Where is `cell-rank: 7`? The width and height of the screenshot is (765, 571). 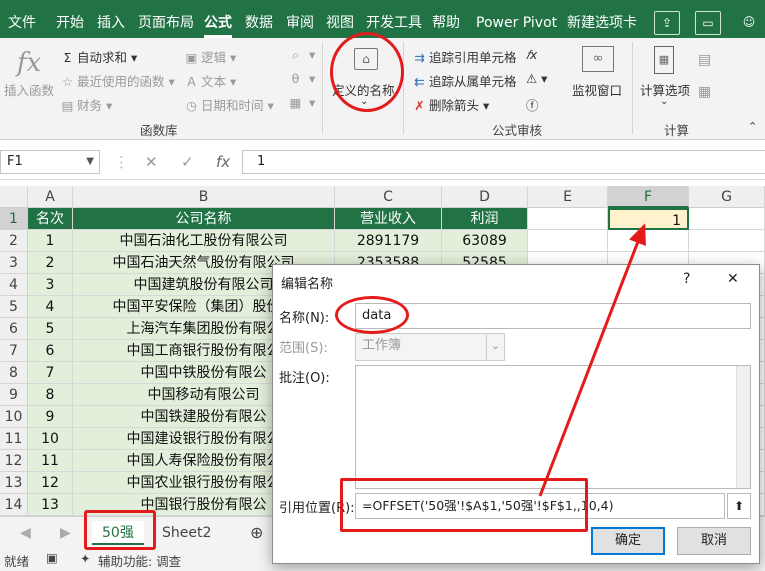 cell-rank: 7 is located at coordinates (50, 373).